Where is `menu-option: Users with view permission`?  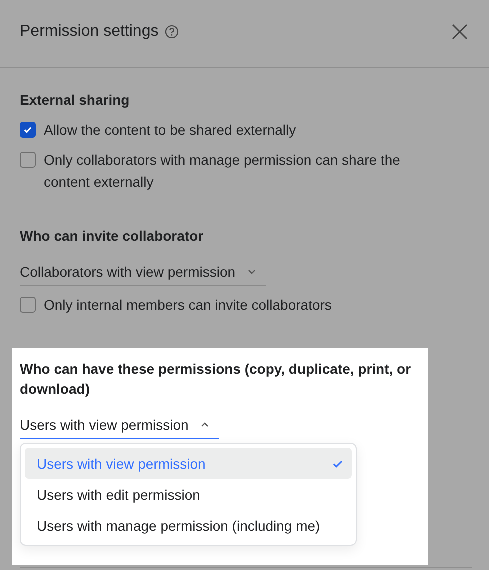
menu-option: Users with view permission is located at coordinates (188, 463).